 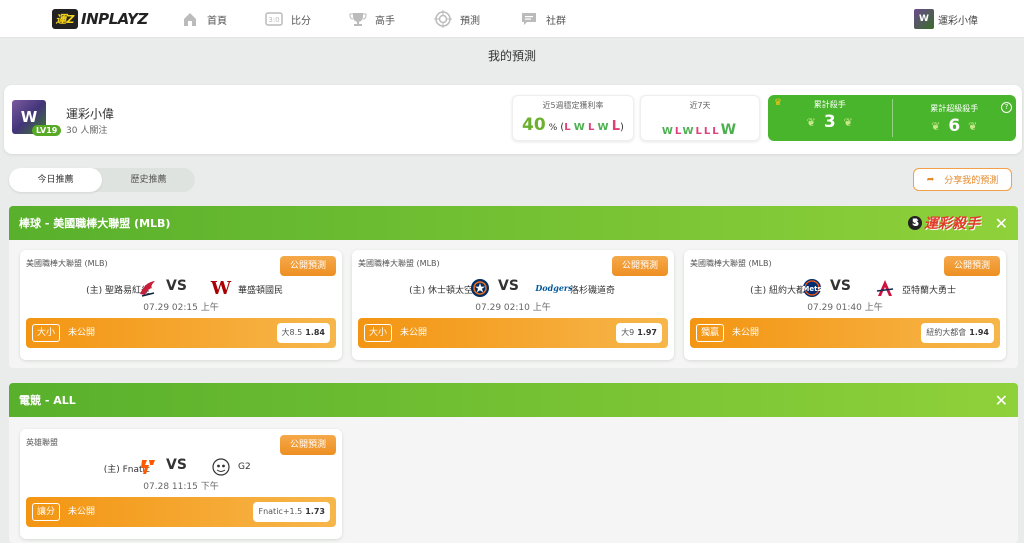 I want to click on scoreboard-icon: 3:0, so click(x=274, y=19).